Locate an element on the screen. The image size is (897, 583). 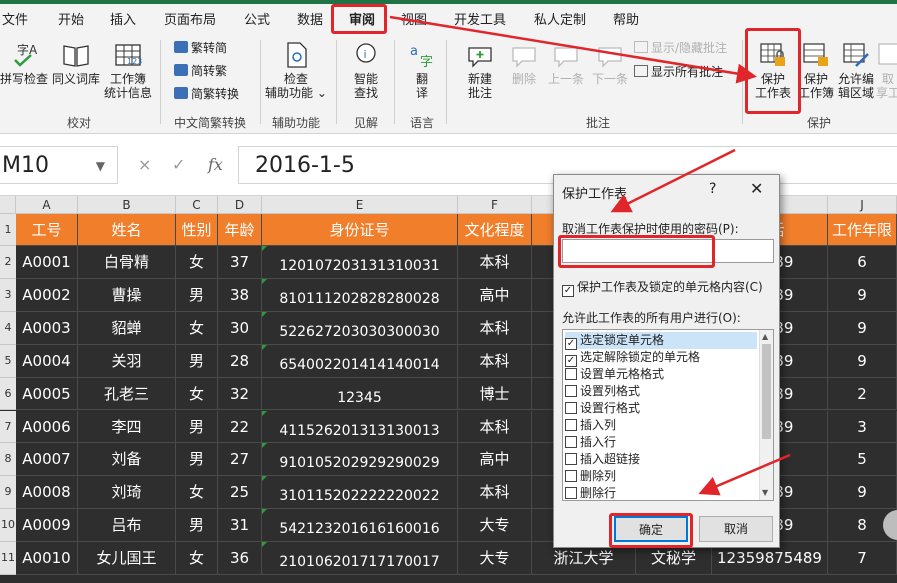
table-cell: 貂蝉 is located at coordinates (127, 328).